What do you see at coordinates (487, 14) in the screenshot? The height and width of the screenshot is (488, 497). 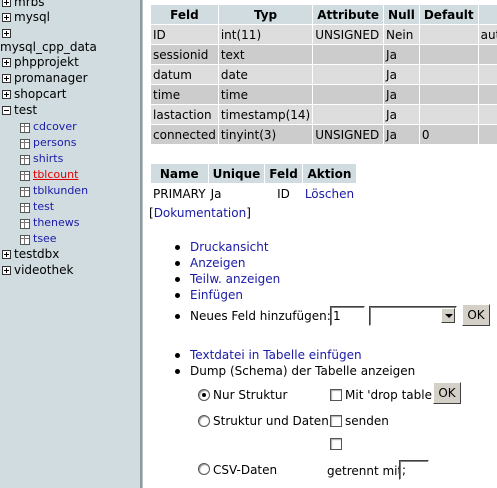 I see `col-header-extra` at bounding box center [487, 14].